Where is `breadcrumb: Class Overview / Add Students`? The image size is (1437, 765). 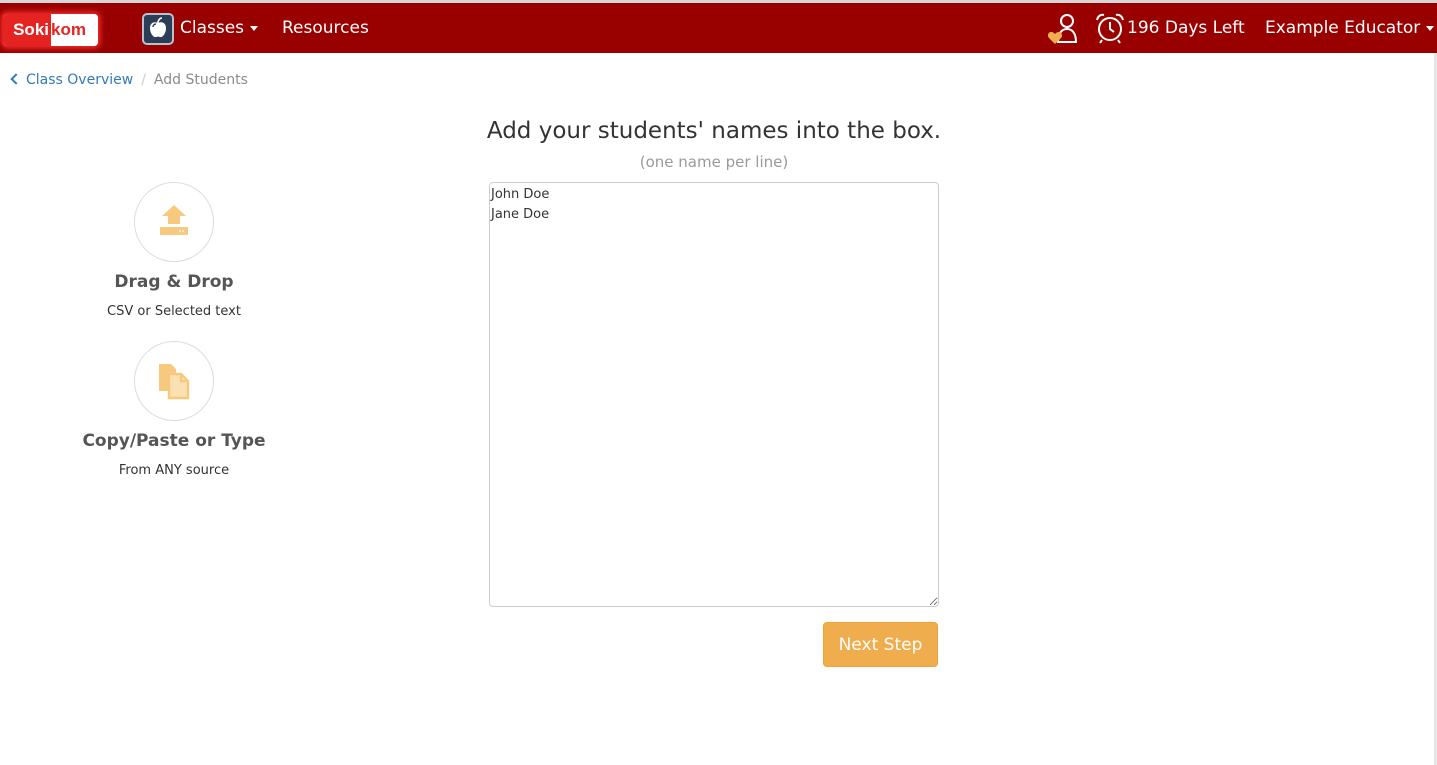
breadcrumb: Class Overview / Add Students is located at coordinates (129, 80).